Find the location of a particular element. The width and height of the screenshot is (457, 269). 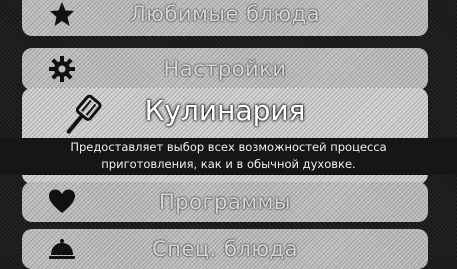

menu-item-label: Настройки is located at coordinates (225, 69).